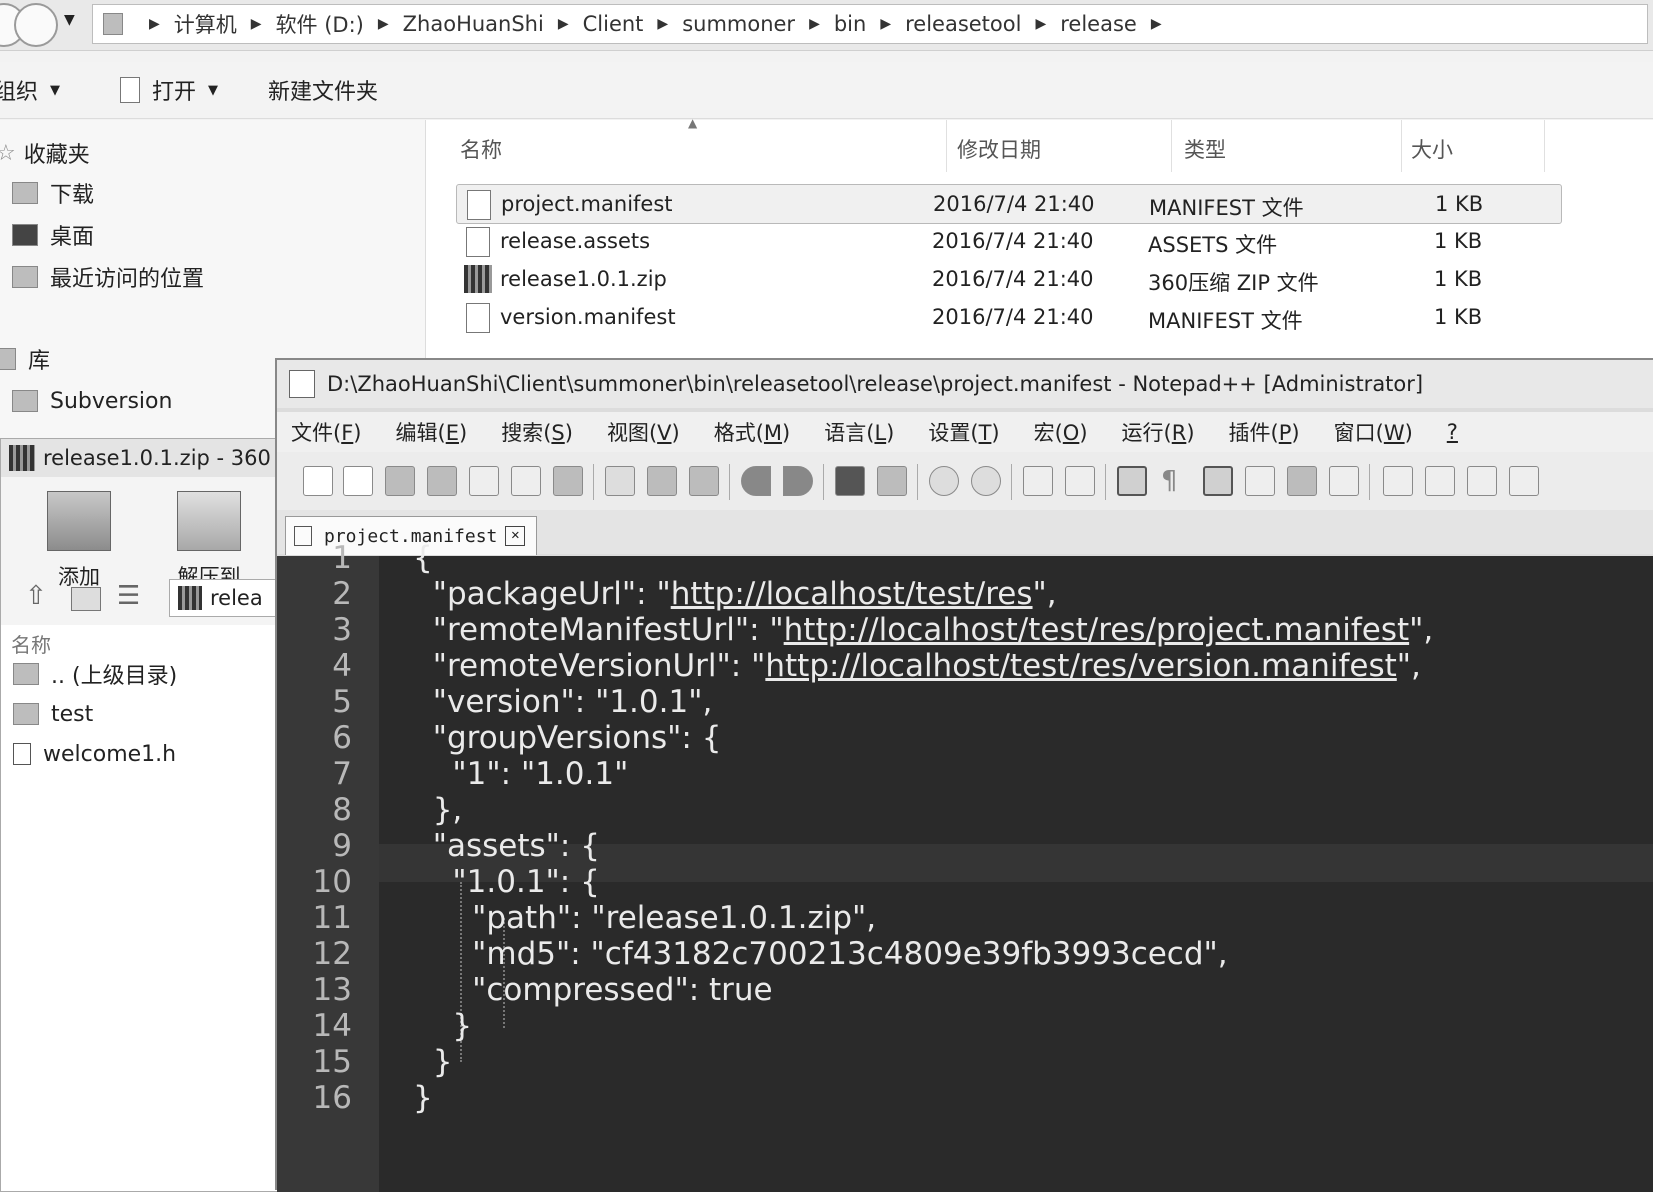  What do you see at coordinates (128, 596) in the screenshot?
I see `view-list-icon: ☰` at bounding box center [128, 596].